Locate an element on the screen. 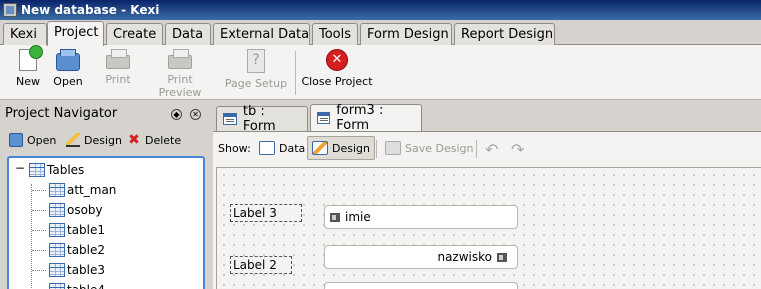 The height and width of the screenshot is (289, 761). open-button: Open is located at coordinates (68, 73).